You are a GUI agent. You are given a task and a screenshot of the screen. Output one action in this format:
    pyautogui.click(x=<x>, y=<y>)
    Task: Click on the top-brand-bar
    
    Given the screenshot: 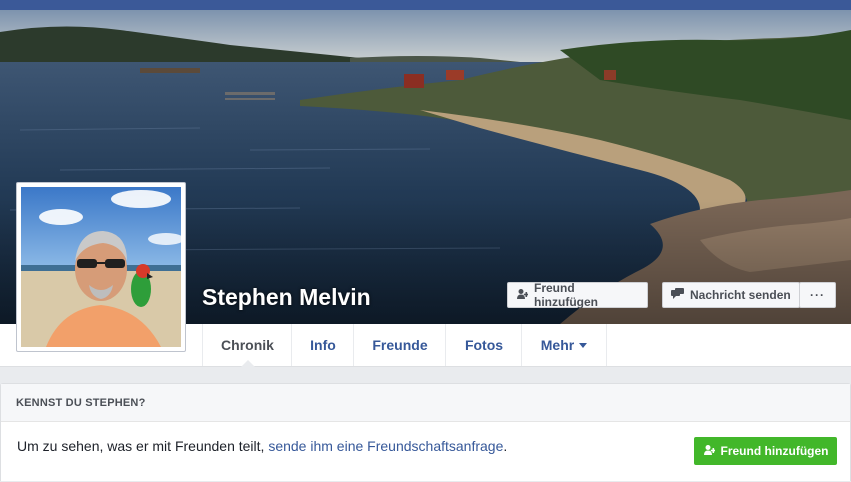 What is the action you would take?
    pyautogui.click(x=425, y=5)
    